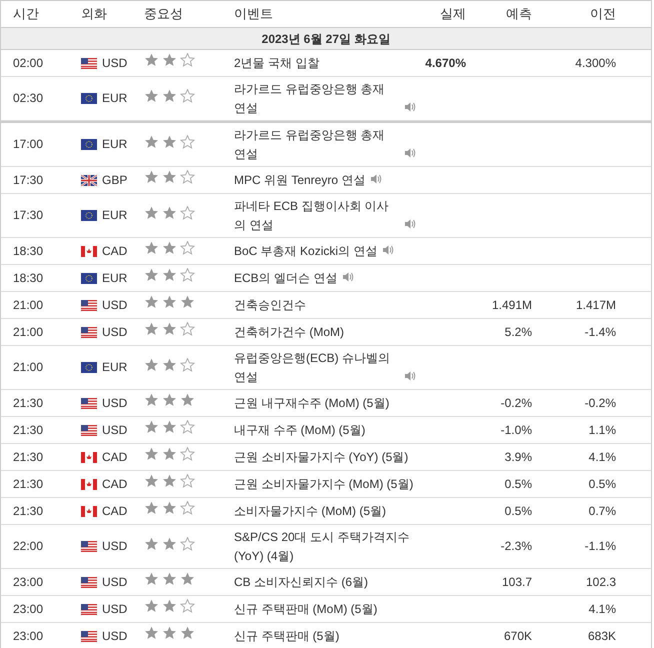 The width and height of the screenshot is (654, 648). Describe the element at coordinates (270, 305) in the screenshot. I see `event-name: 건축승인건수` at that location.